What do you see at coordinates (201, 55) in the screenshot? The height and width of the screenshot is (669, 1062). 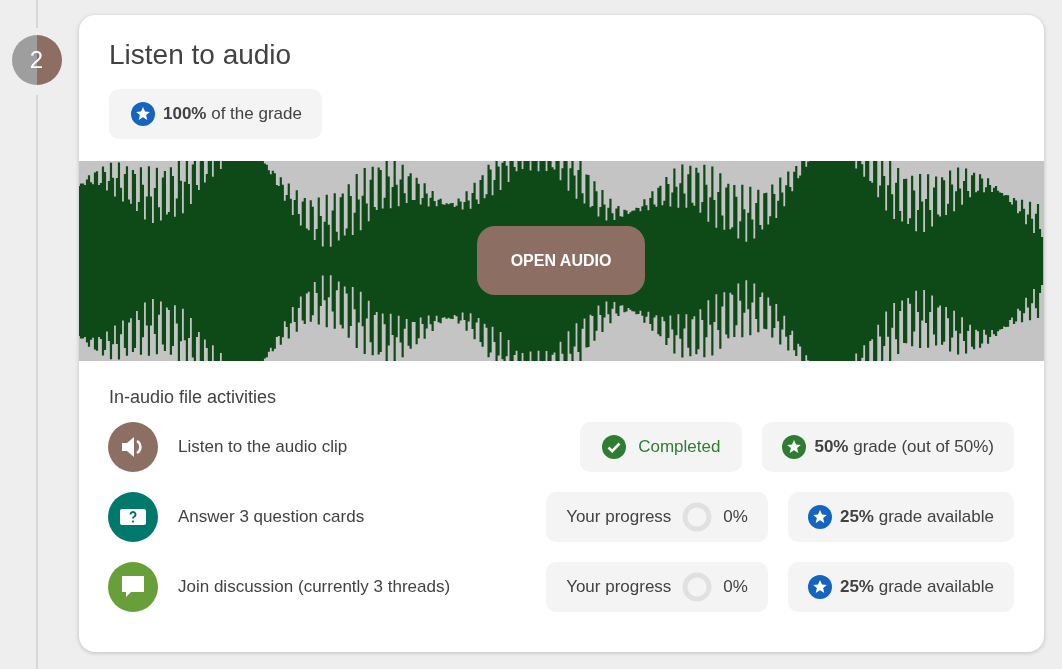 I see `card-title: Listen to audio` at bounding box center [201, 55].